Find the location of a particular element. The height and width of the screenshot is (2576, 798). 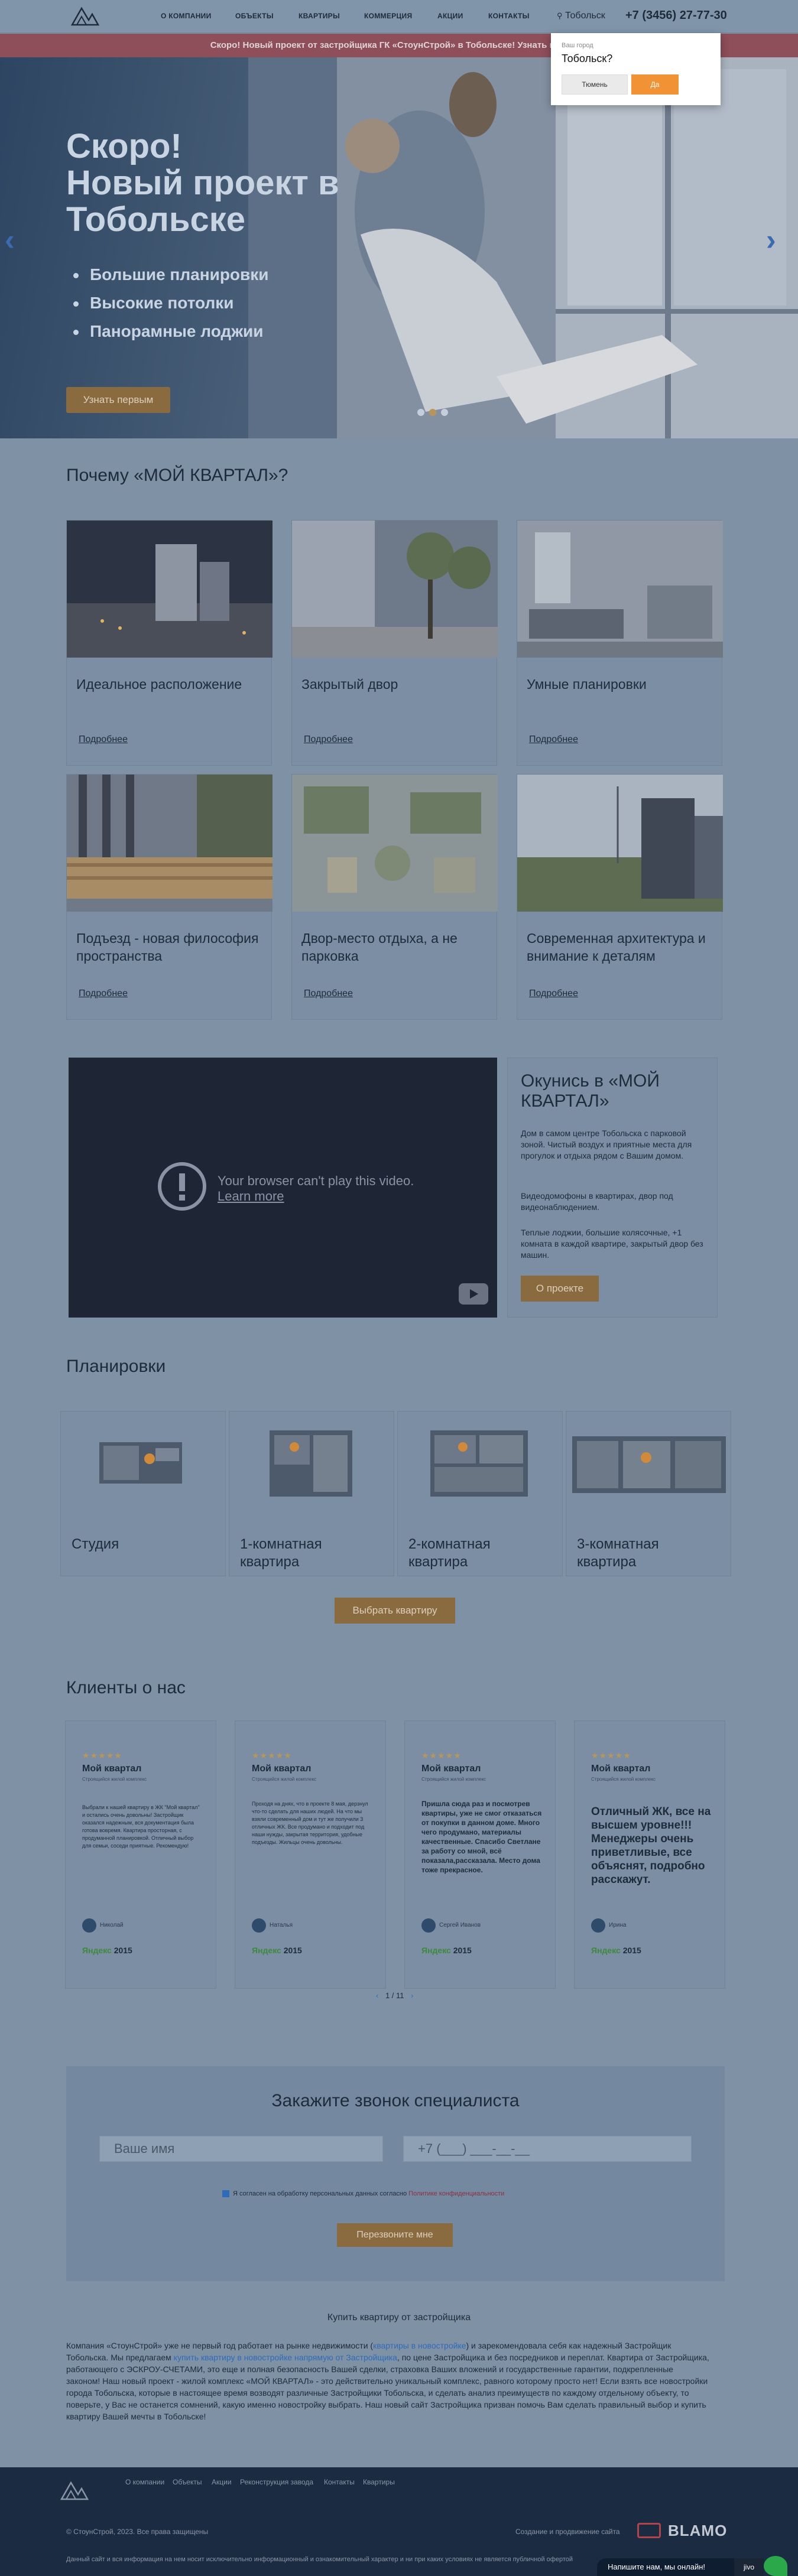

floorplan-image is located at coordinates (649, 1464).